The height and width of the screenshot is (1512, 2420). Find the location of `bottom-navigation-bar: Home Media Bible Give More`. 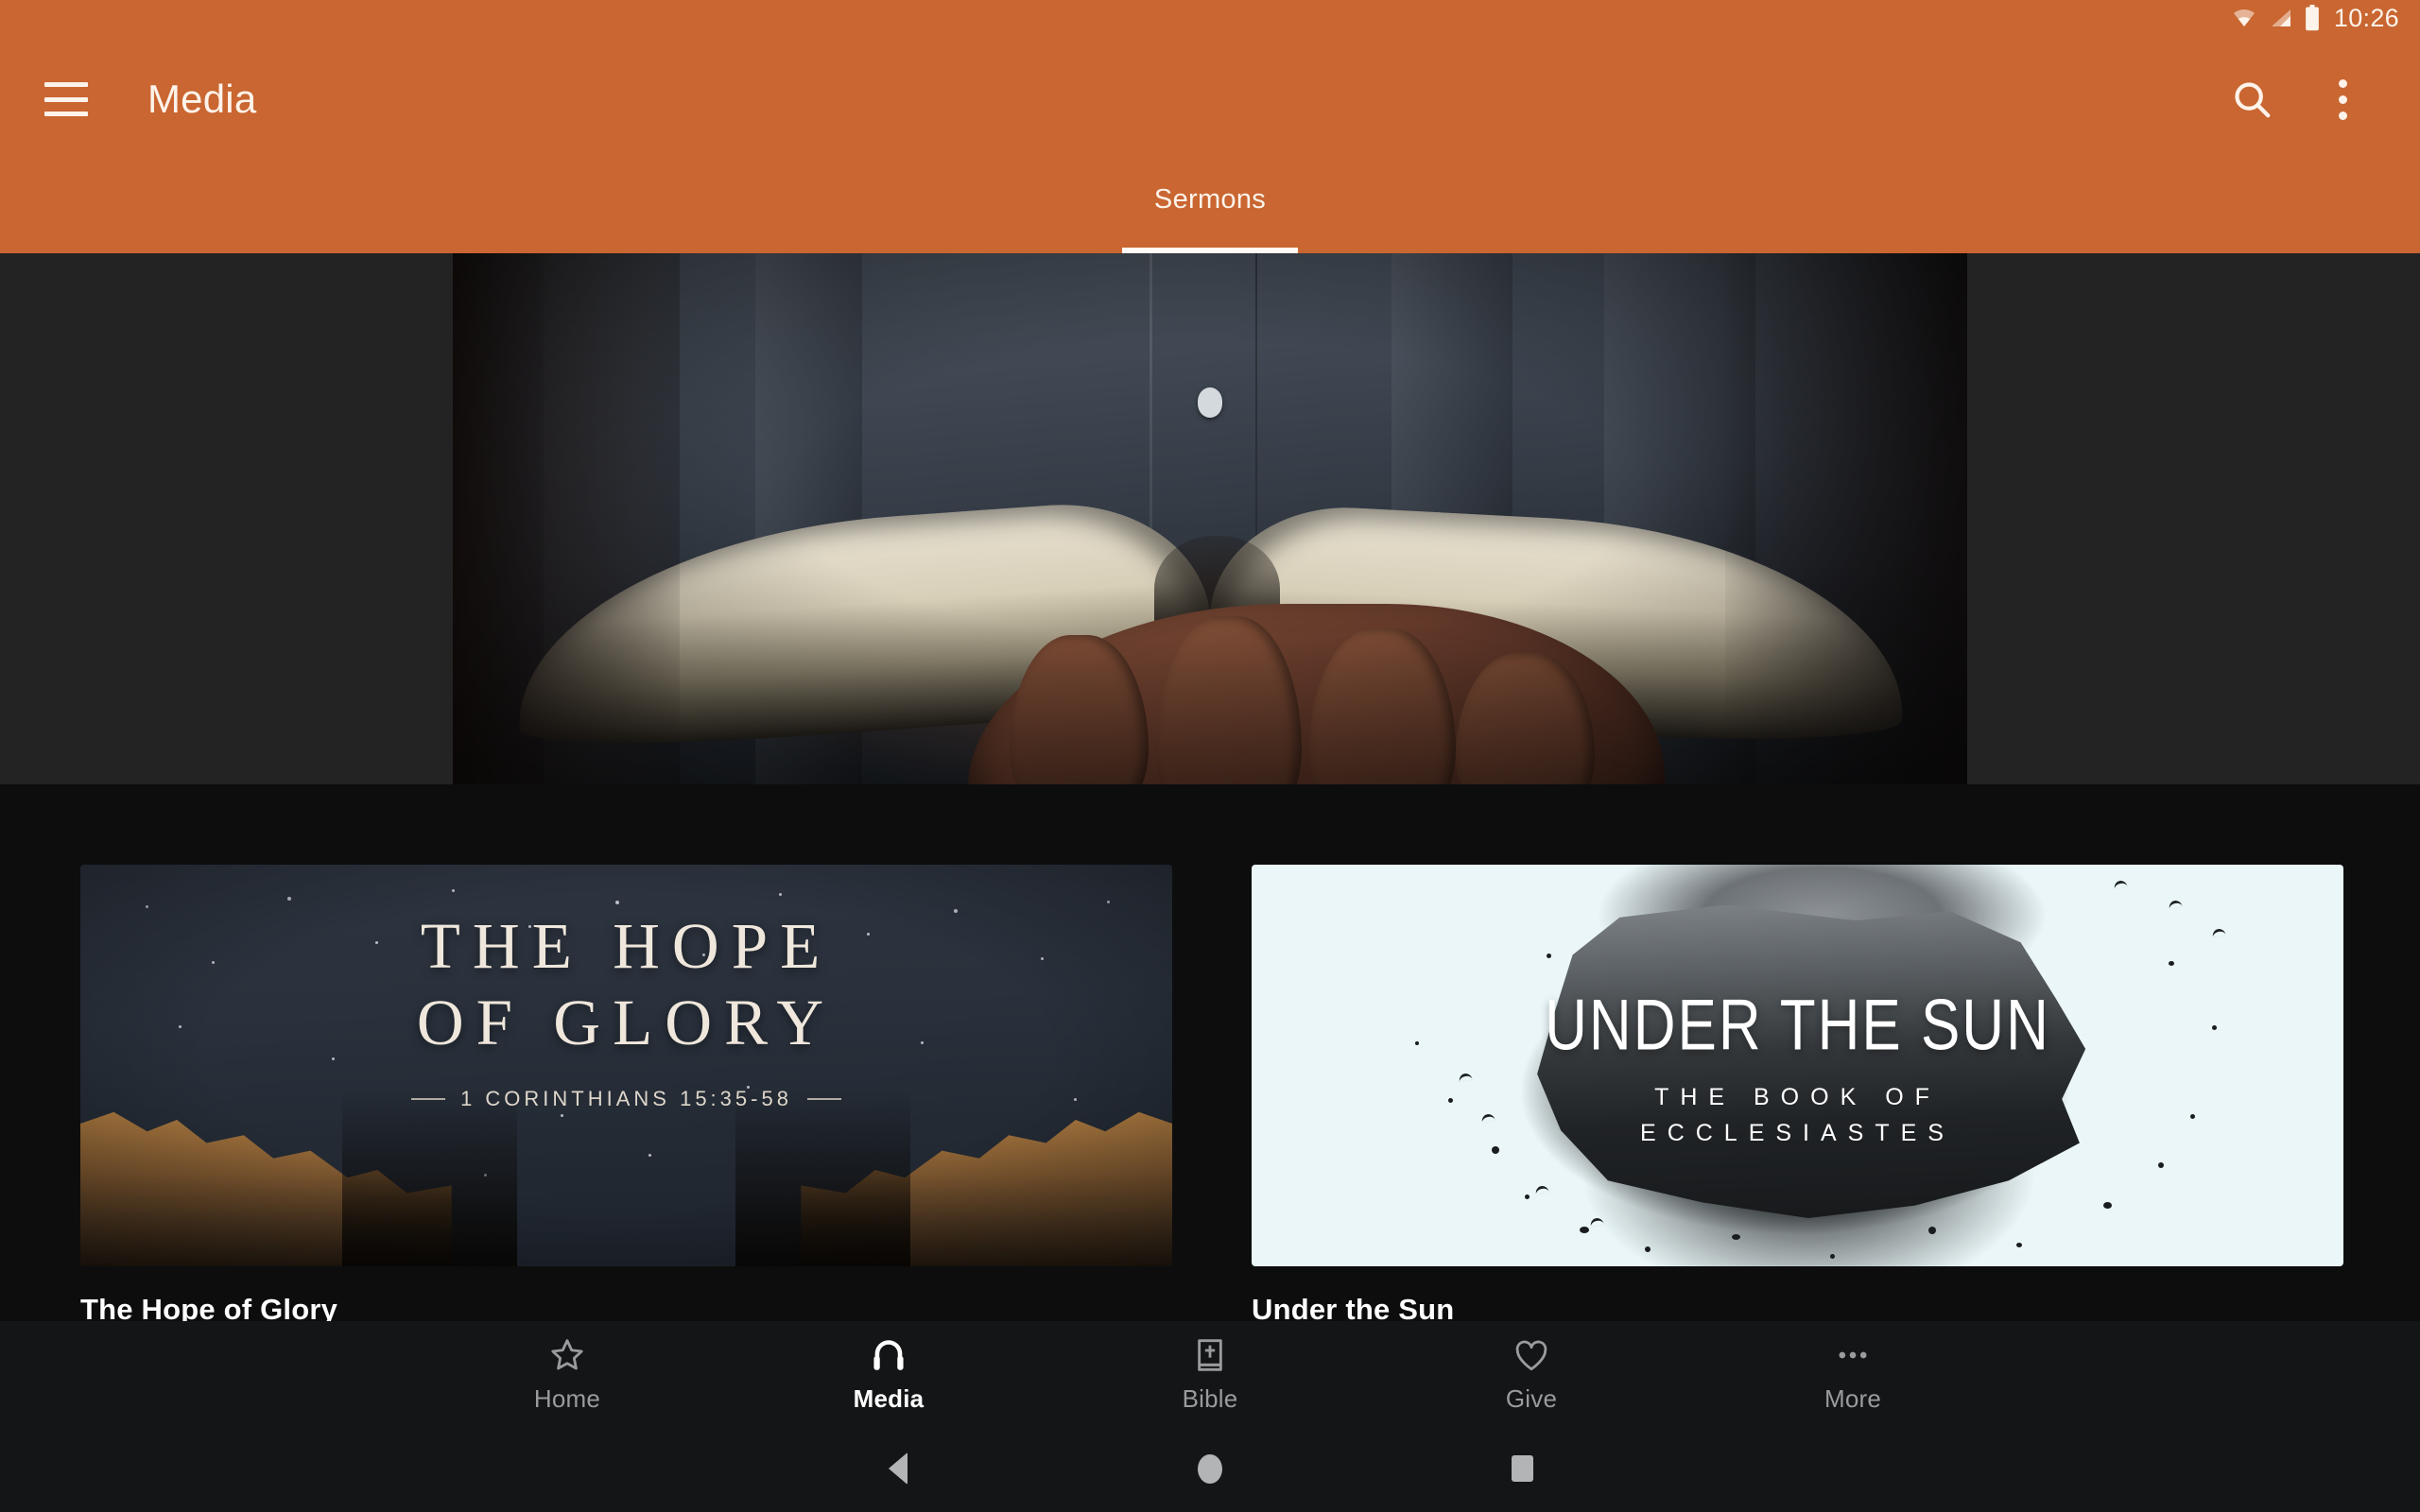

bottom-navigation-bar: Home Media Bible Give More is located at coordinates (1210, 1373).